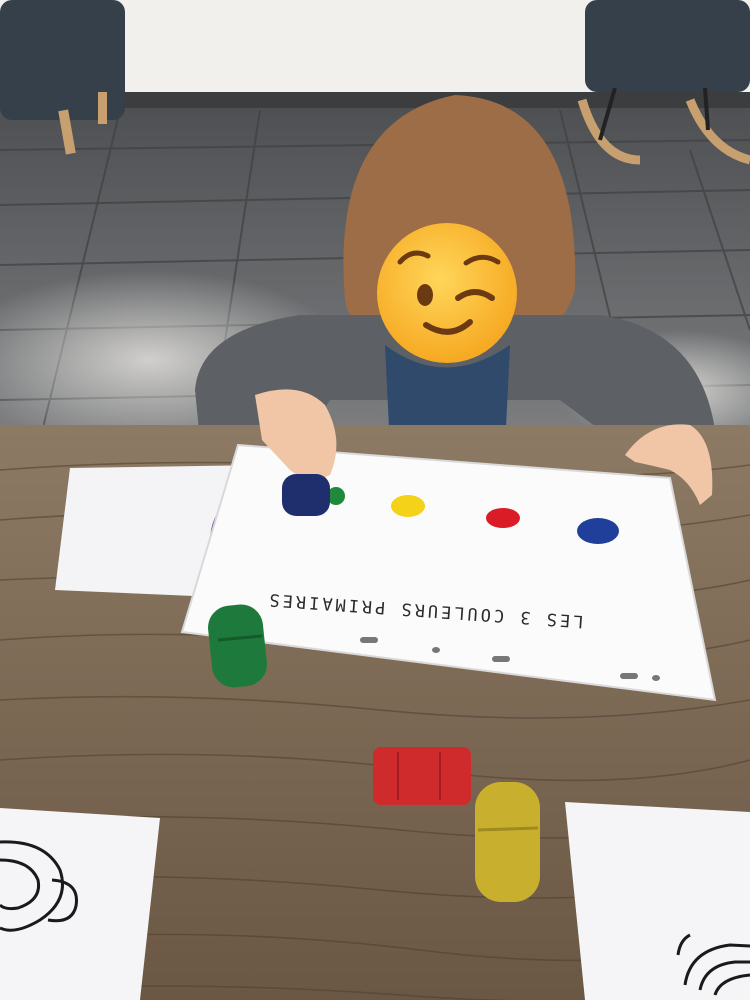 This screenshot has height=1000, width=750. Describe the element at coordinates (657, 901) in the screenshot. I see `paper-sheet-bottom-right` at that location.